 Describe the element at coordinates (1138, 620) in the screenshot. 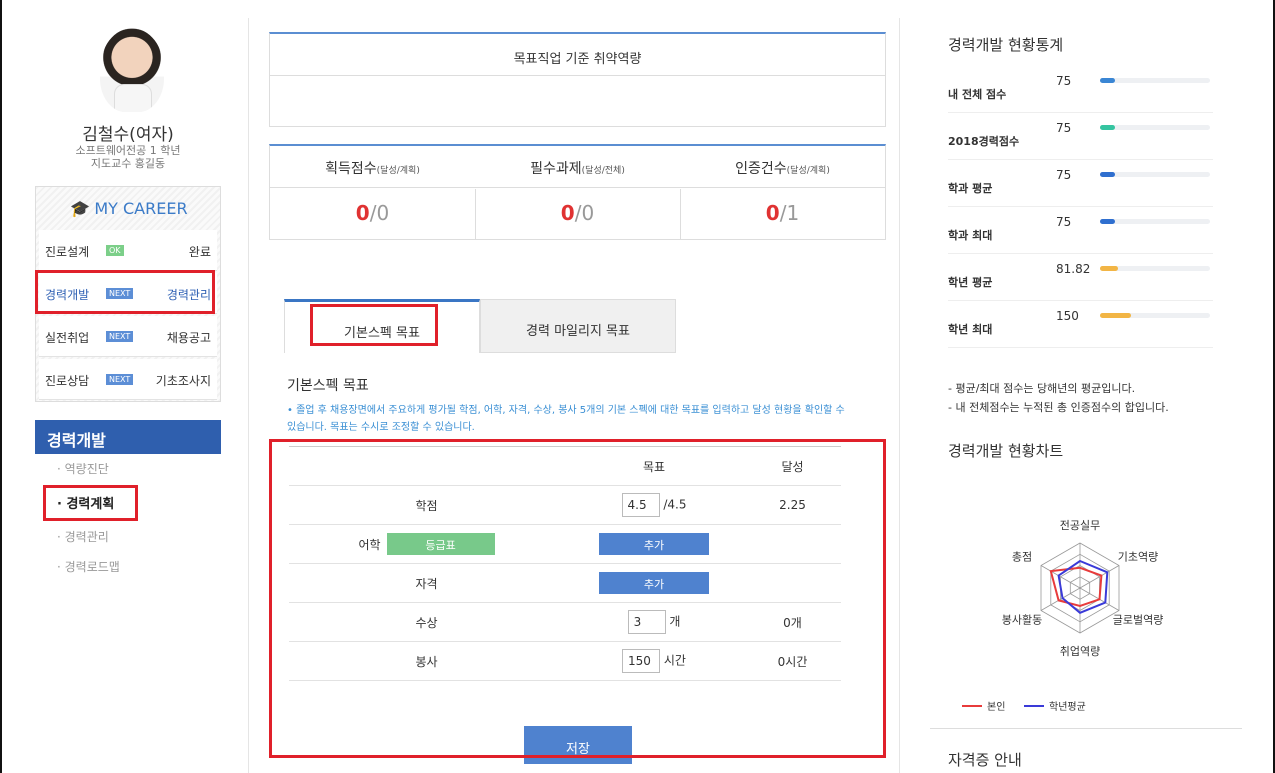

I see `radar-category-label: 글로벌역량` at that location.